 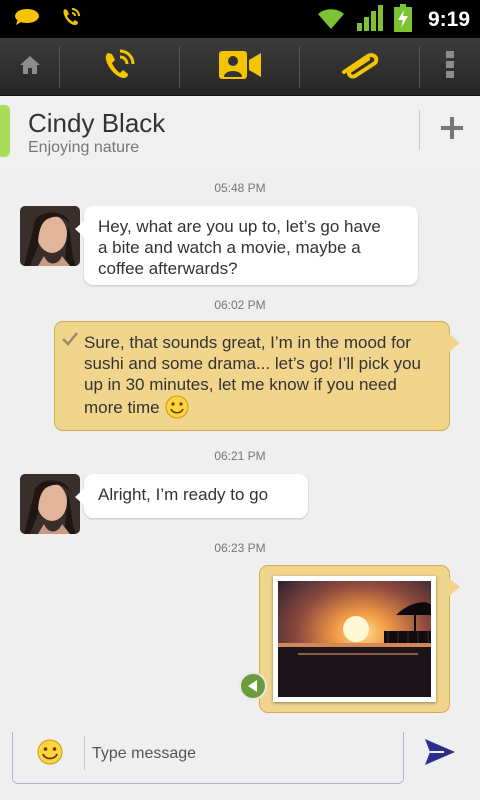 I want to click on video-call-button, so click(x=240, y=67).